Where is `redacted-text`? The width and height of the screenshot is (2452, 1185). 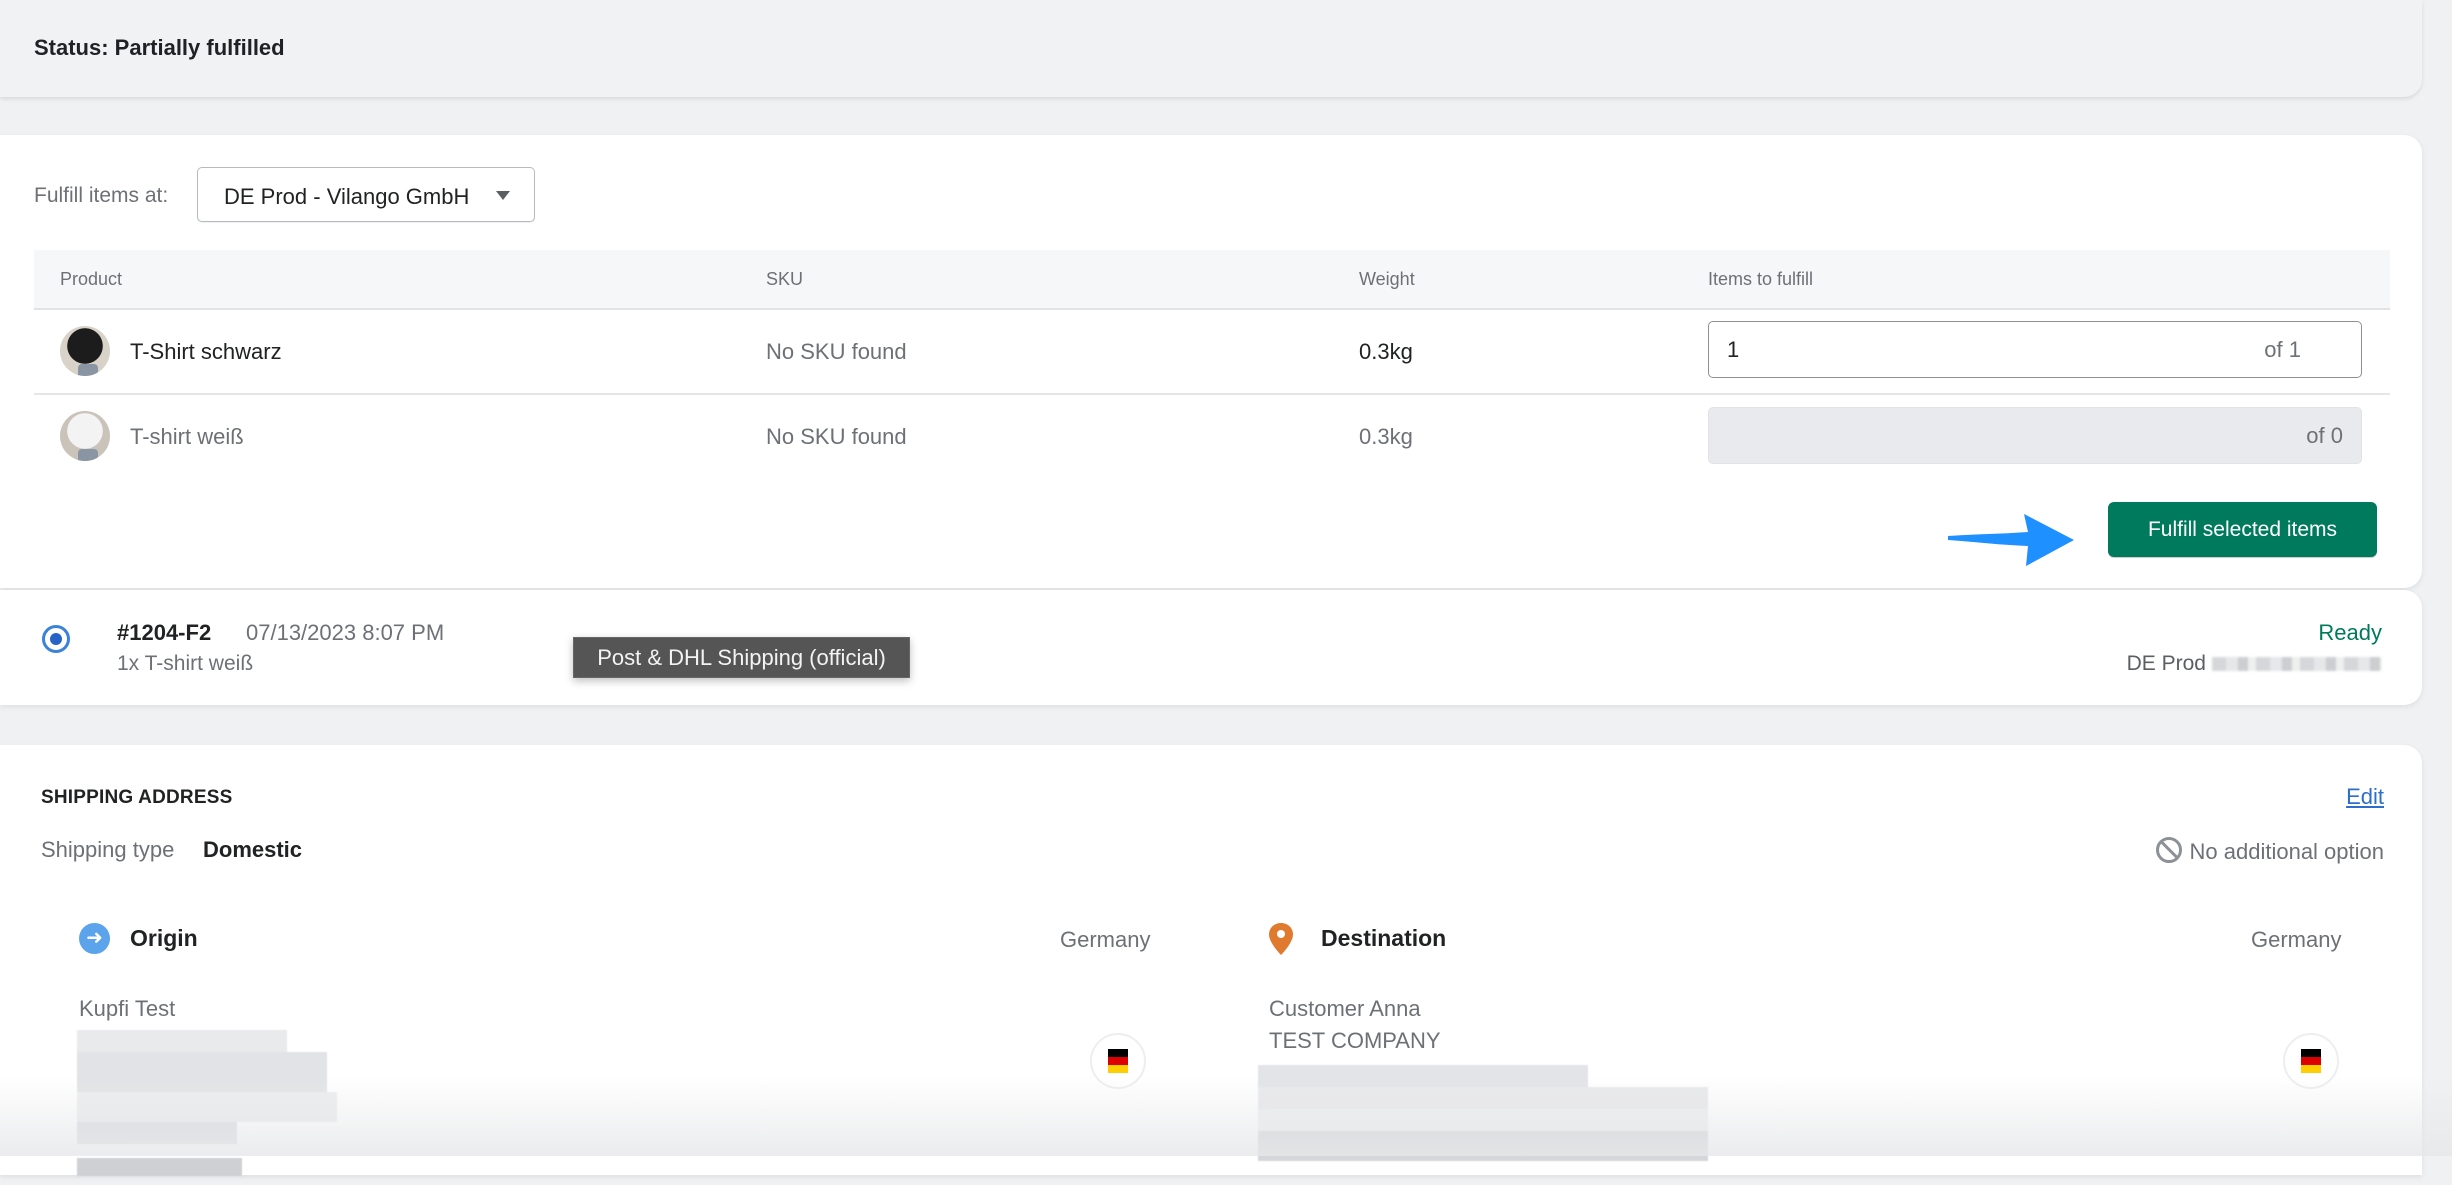
redacted-text is located at coordinates (2297, 664).